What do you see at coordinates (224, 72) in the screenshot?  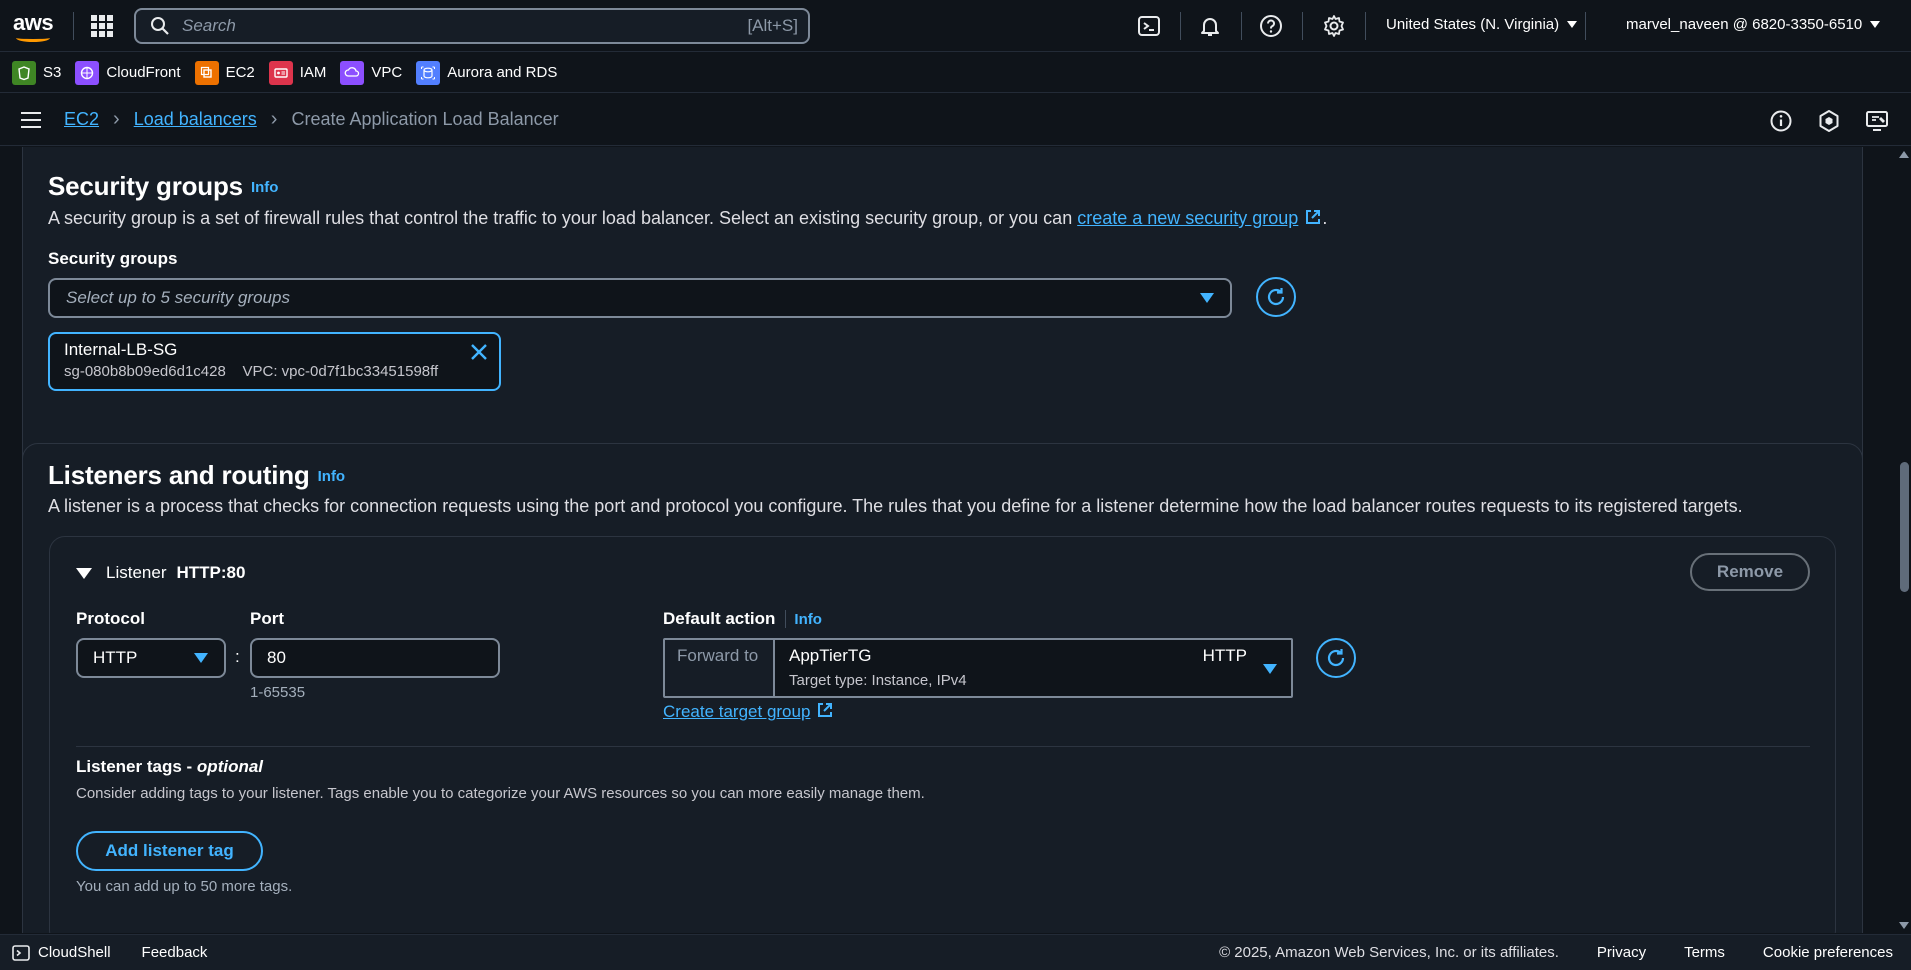 I see `favorite-ec2: EC2` at bounding box center [224, 72].